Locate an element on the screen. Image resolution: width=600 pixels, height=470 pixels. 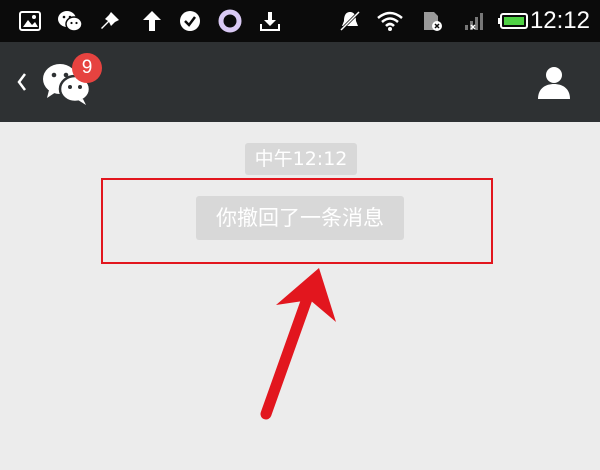
message-timestamp: 中午12:12 is located at coordinates (301, 159).